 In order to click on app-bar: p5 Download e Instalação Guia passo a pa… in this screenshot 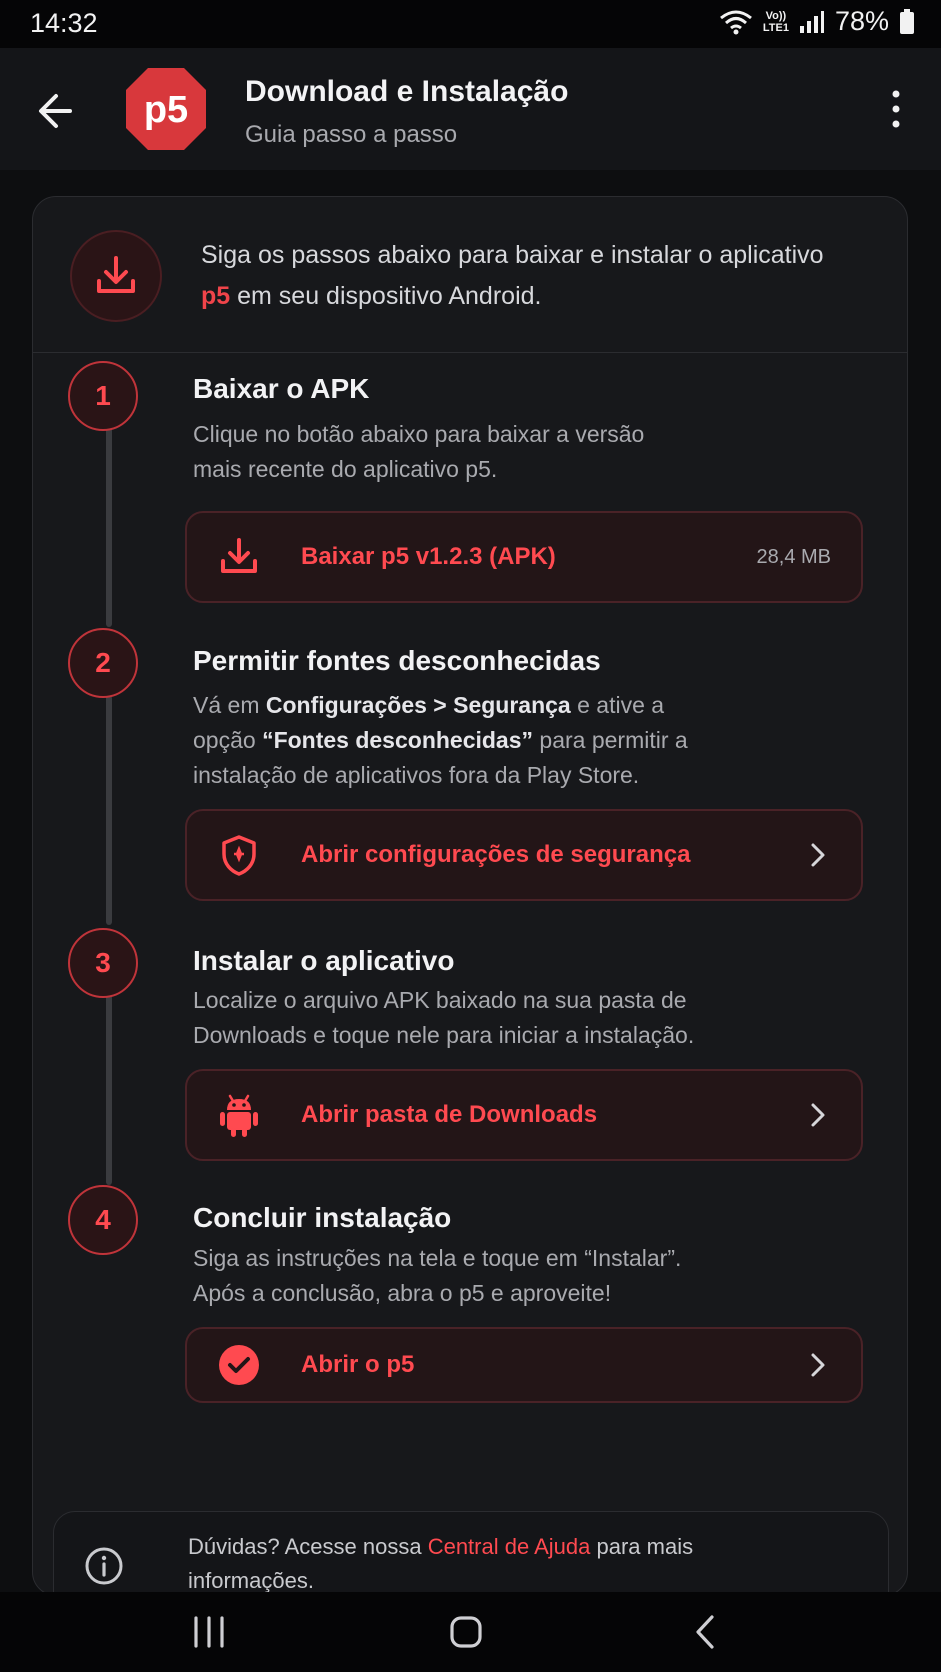, I will do `click(470, 109)`.